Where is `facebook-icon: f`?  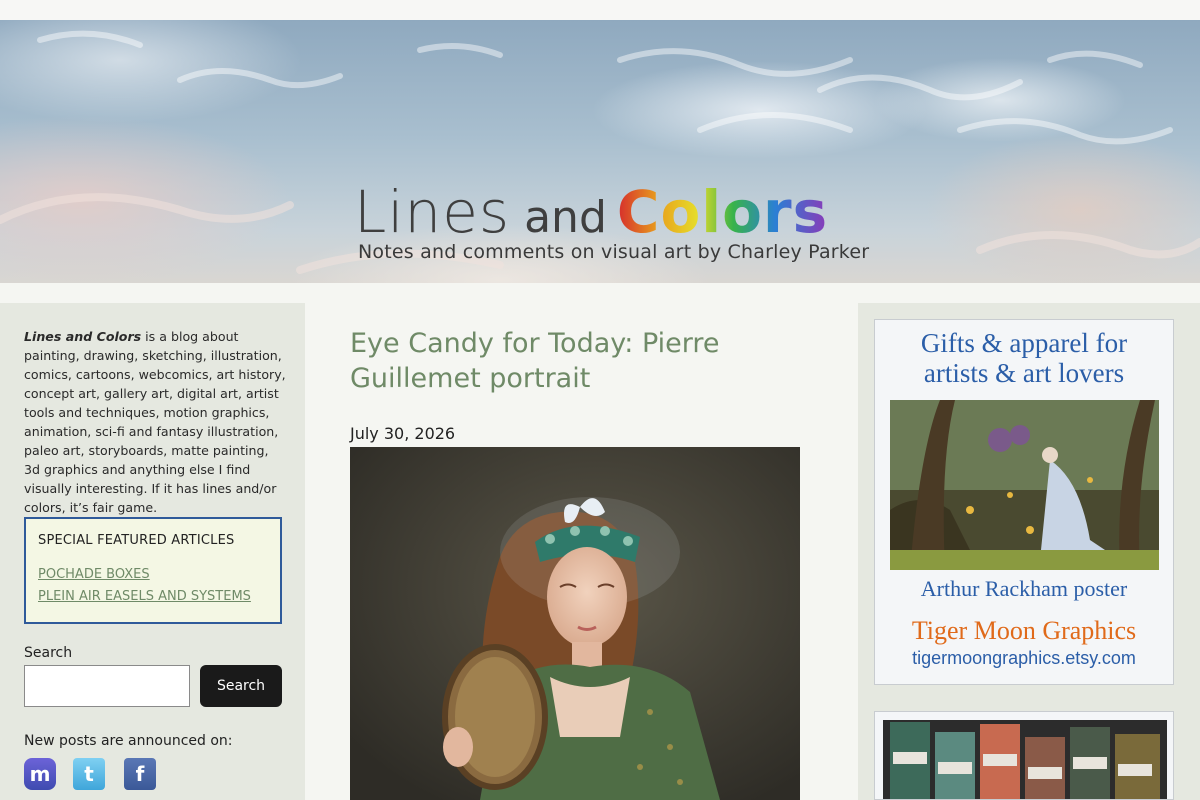 facebook-icon: f is located at coordinates (140, 774).